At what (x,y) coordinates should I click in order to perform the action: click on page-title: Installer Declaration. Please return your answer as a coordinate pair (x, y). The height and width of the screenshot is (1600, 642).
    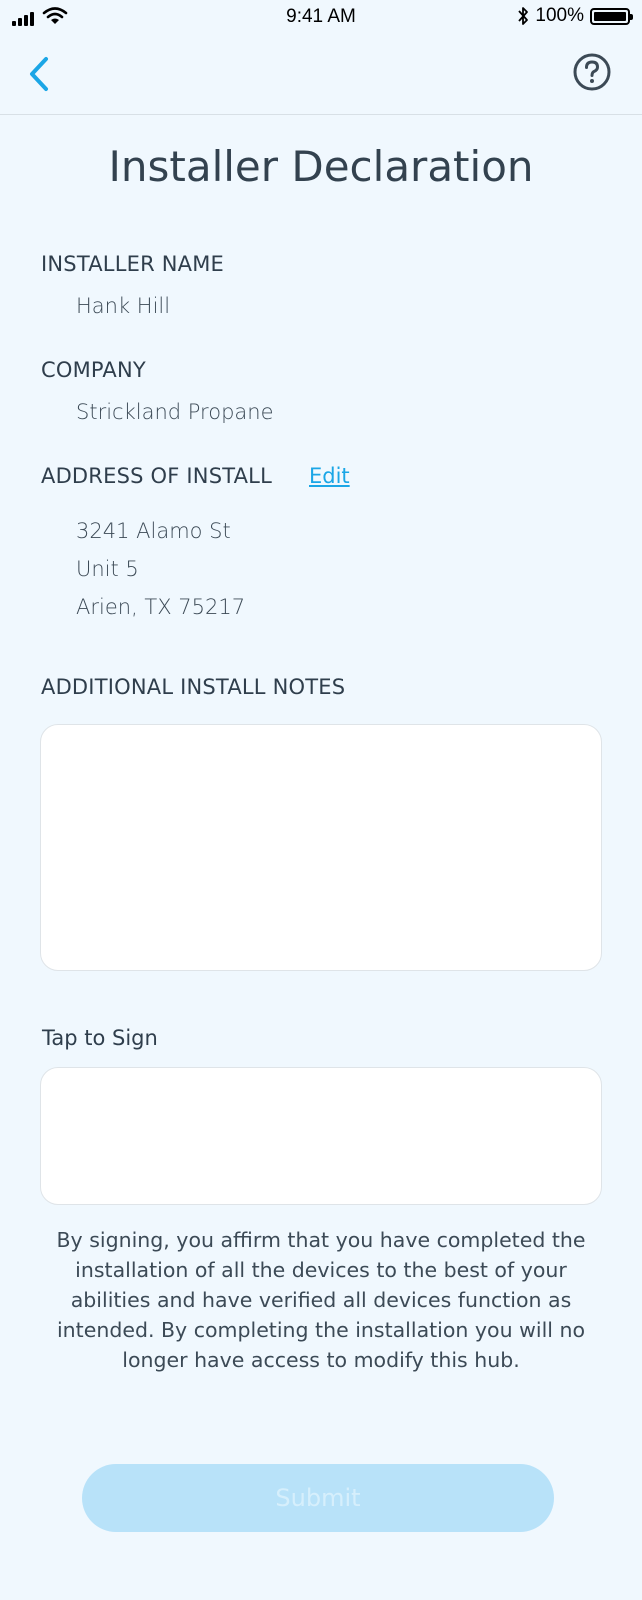
    Looking at the image, I should click on (321, 166).